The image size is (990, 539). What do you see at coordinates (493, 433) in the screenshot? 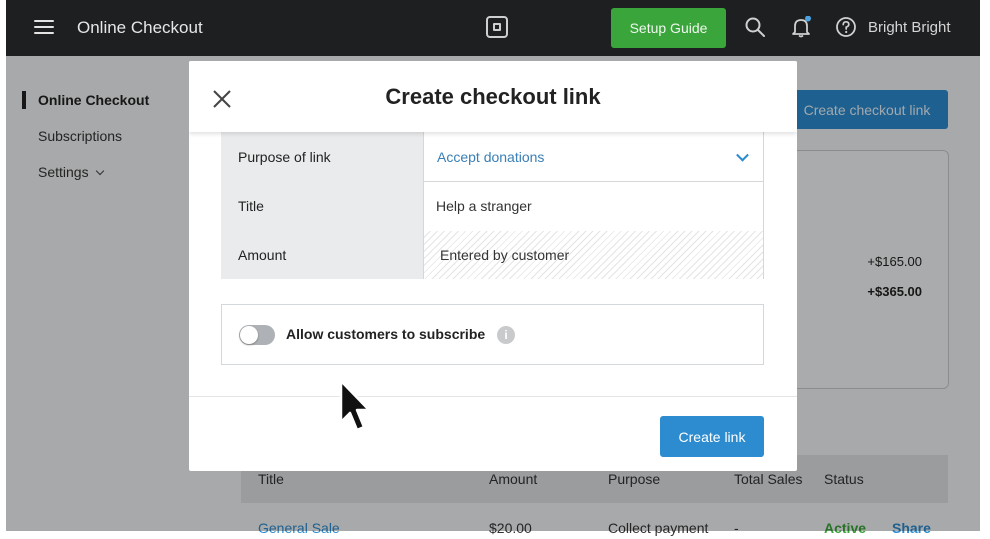
I see `dialog-footer: Create link` at bounding box center [493, 433].